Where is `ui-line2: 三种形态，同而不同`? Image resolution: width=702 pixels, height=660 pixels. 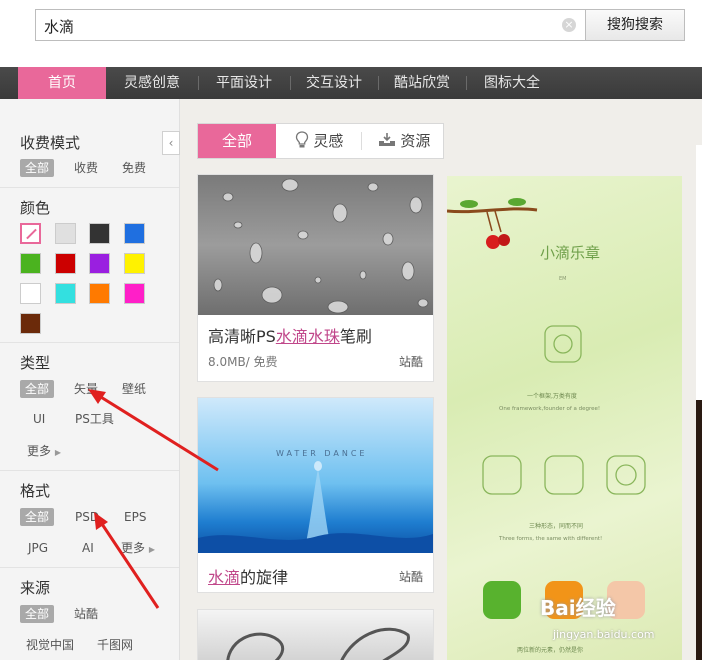 ui-line2: 三种形态，同而不同 is located at coordinates (556, 526).